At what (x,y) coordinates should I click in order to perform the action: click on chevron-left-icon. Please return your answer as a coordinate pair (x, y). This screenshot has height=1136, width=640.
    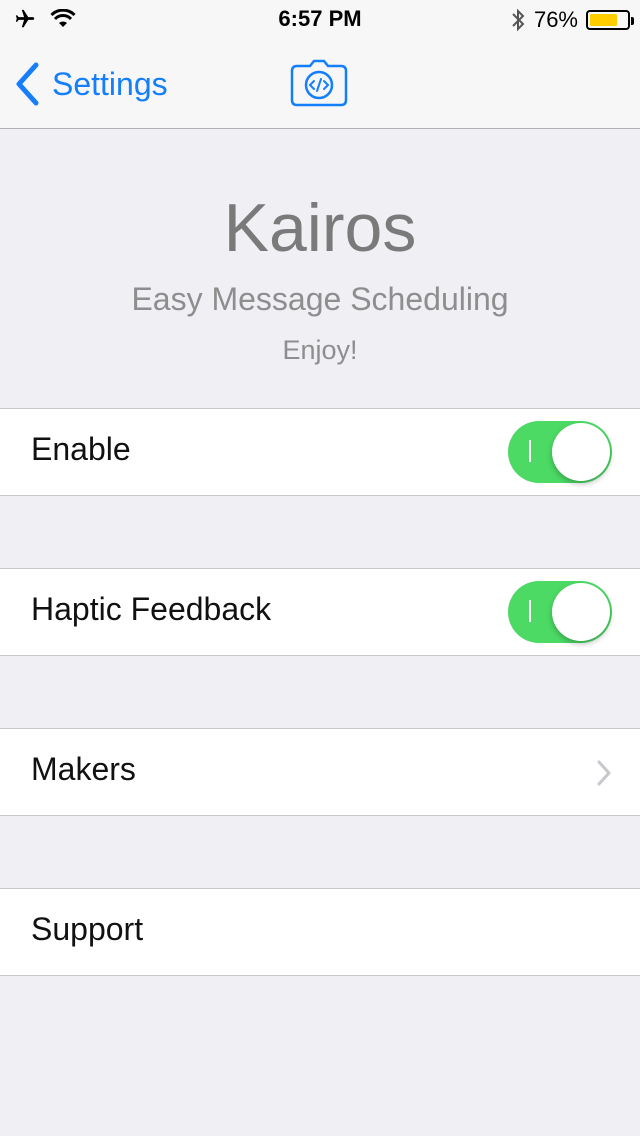
    Looking at the image, I should click on (27, 84).